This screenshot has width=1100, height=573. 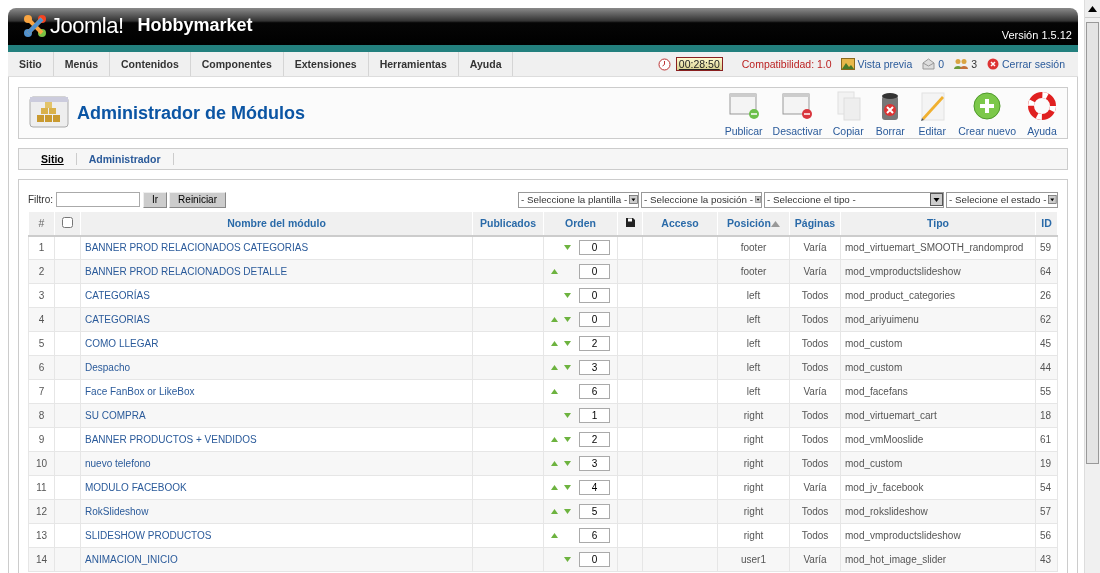 What do you see at coordinates (885, 64) in the screenshot?
I see `preview-link: Vista previa` at bounding box center [885, 64].